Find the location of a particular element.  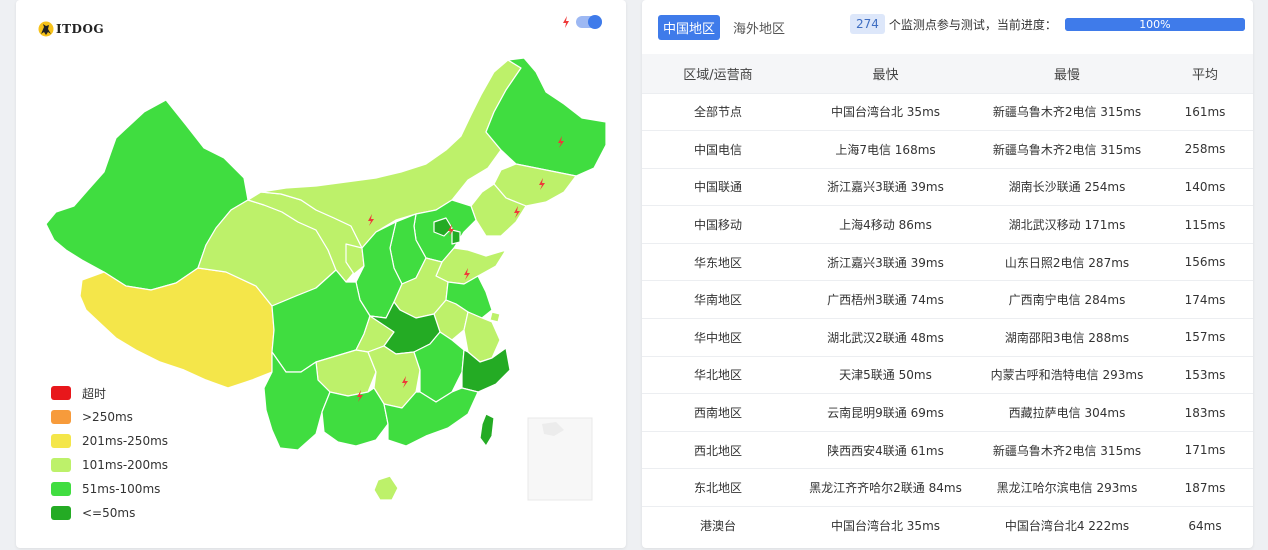

cell-region: 西南地区 is located at coordinates (718, 412).